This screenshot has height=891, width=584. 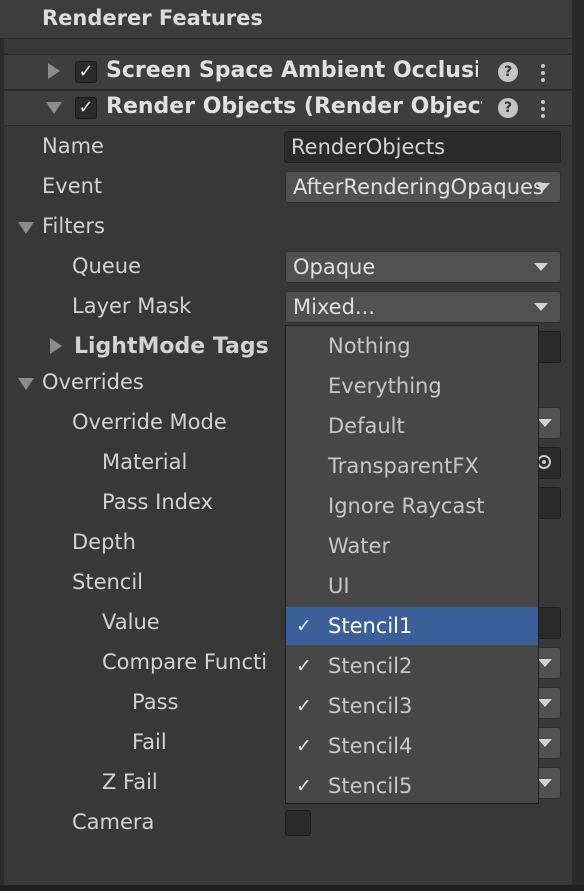 What do you see at coordinates (422, 147) in the screenshot?
I see `name-field: RenderObjects` at bounding box center [422, 147].